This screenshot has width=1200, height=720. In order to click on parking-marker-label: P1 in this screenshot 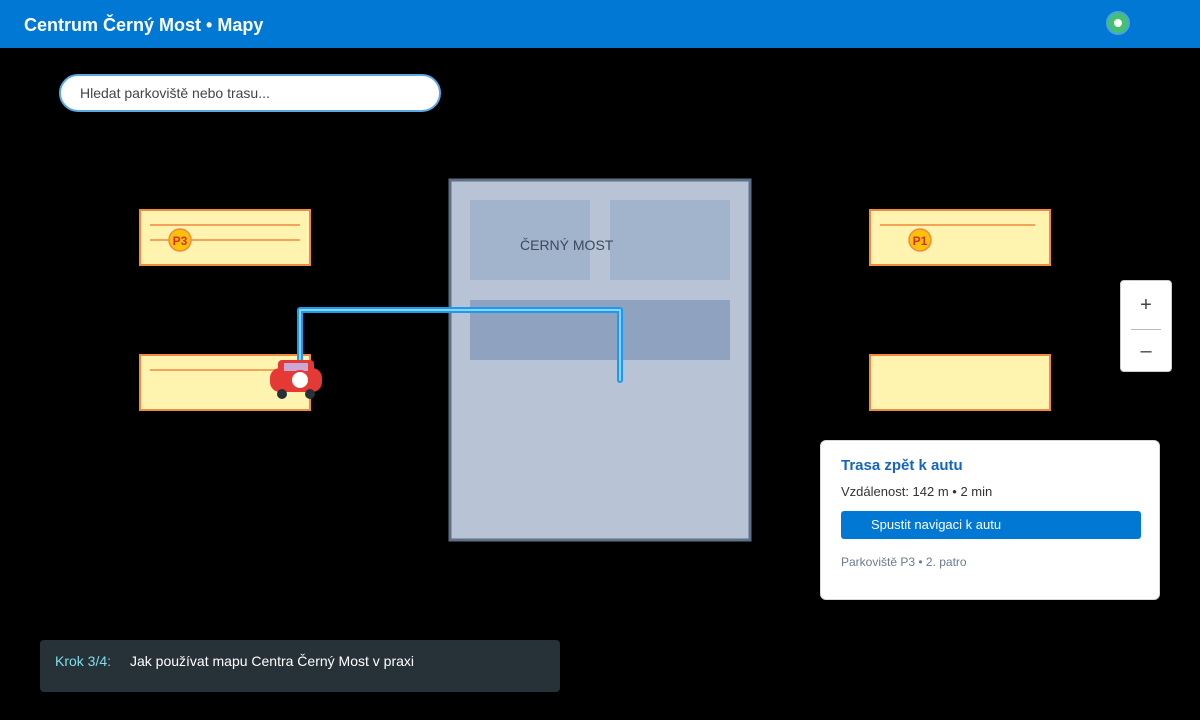, I will do `click(920, 241)`.